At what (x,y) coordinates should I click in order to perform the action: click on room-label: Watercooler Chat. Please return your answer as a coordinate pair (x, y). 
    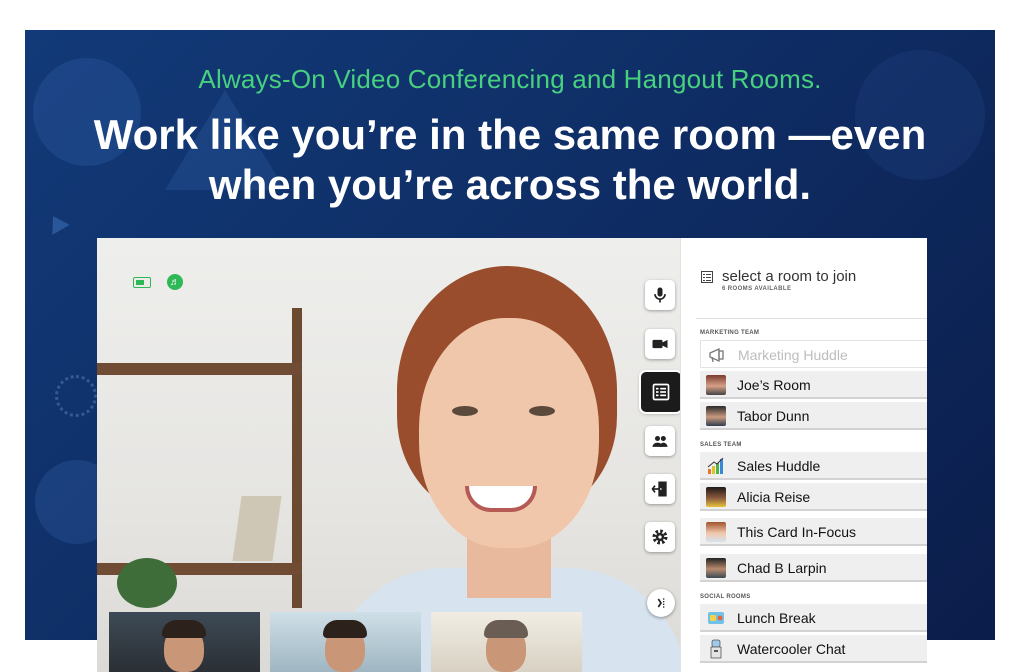
    Looking at the image, I should click on (791, 649).